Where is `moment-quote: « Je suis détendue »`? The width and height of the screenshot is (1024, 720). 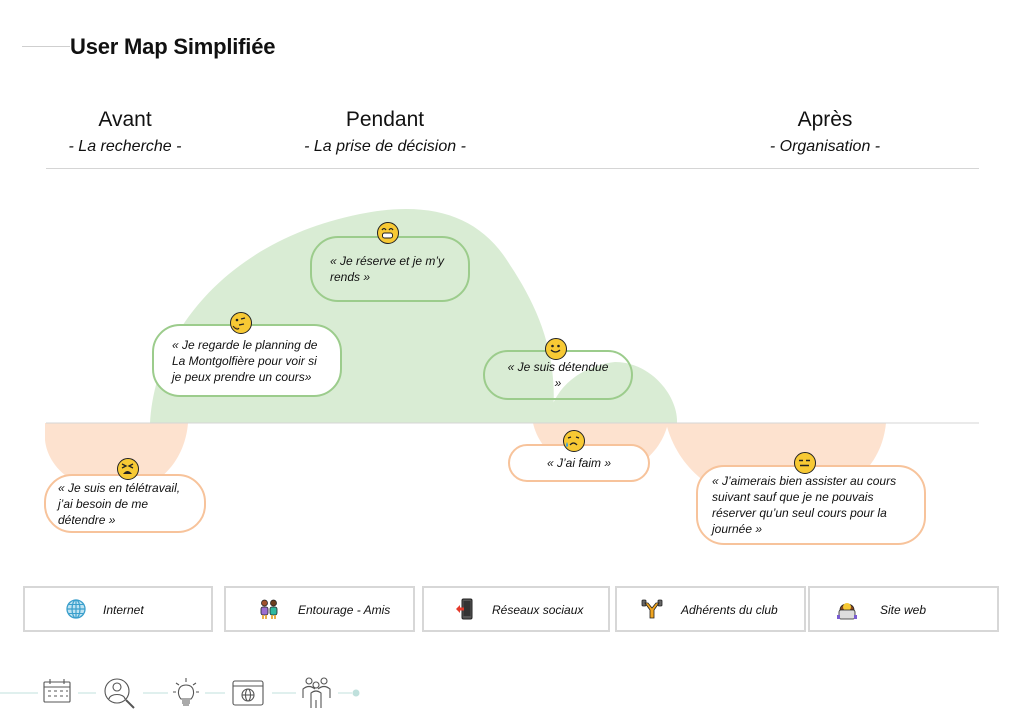
moment-quote: « Je suis détendue » is located at coordinates (558, 375).